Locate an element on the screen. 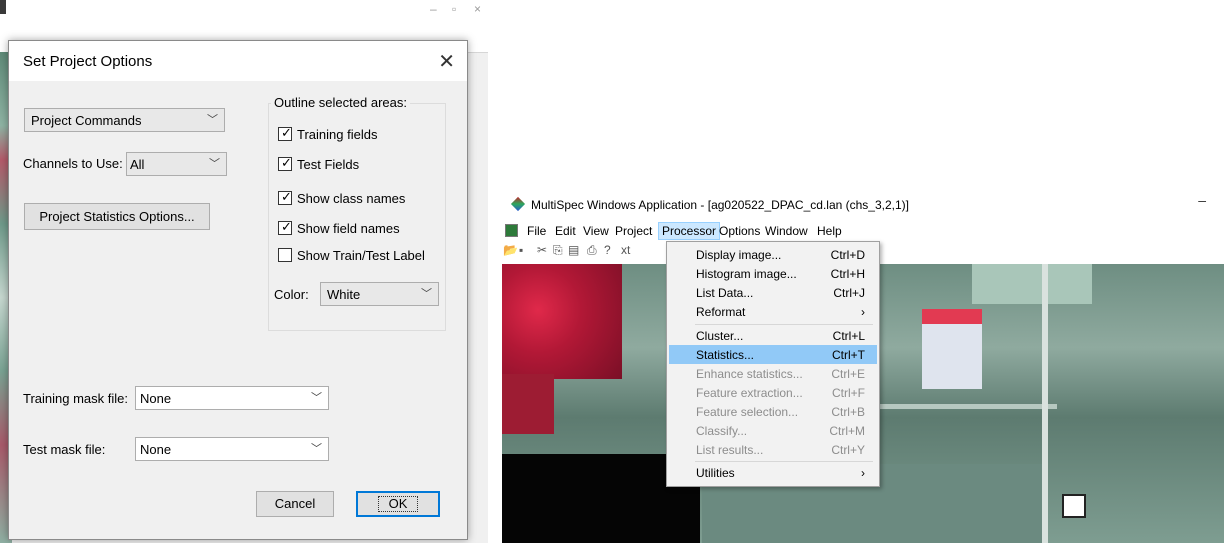 The image size is (1224, 543). close-icon: ✕ is located at coordinates (446, 61).